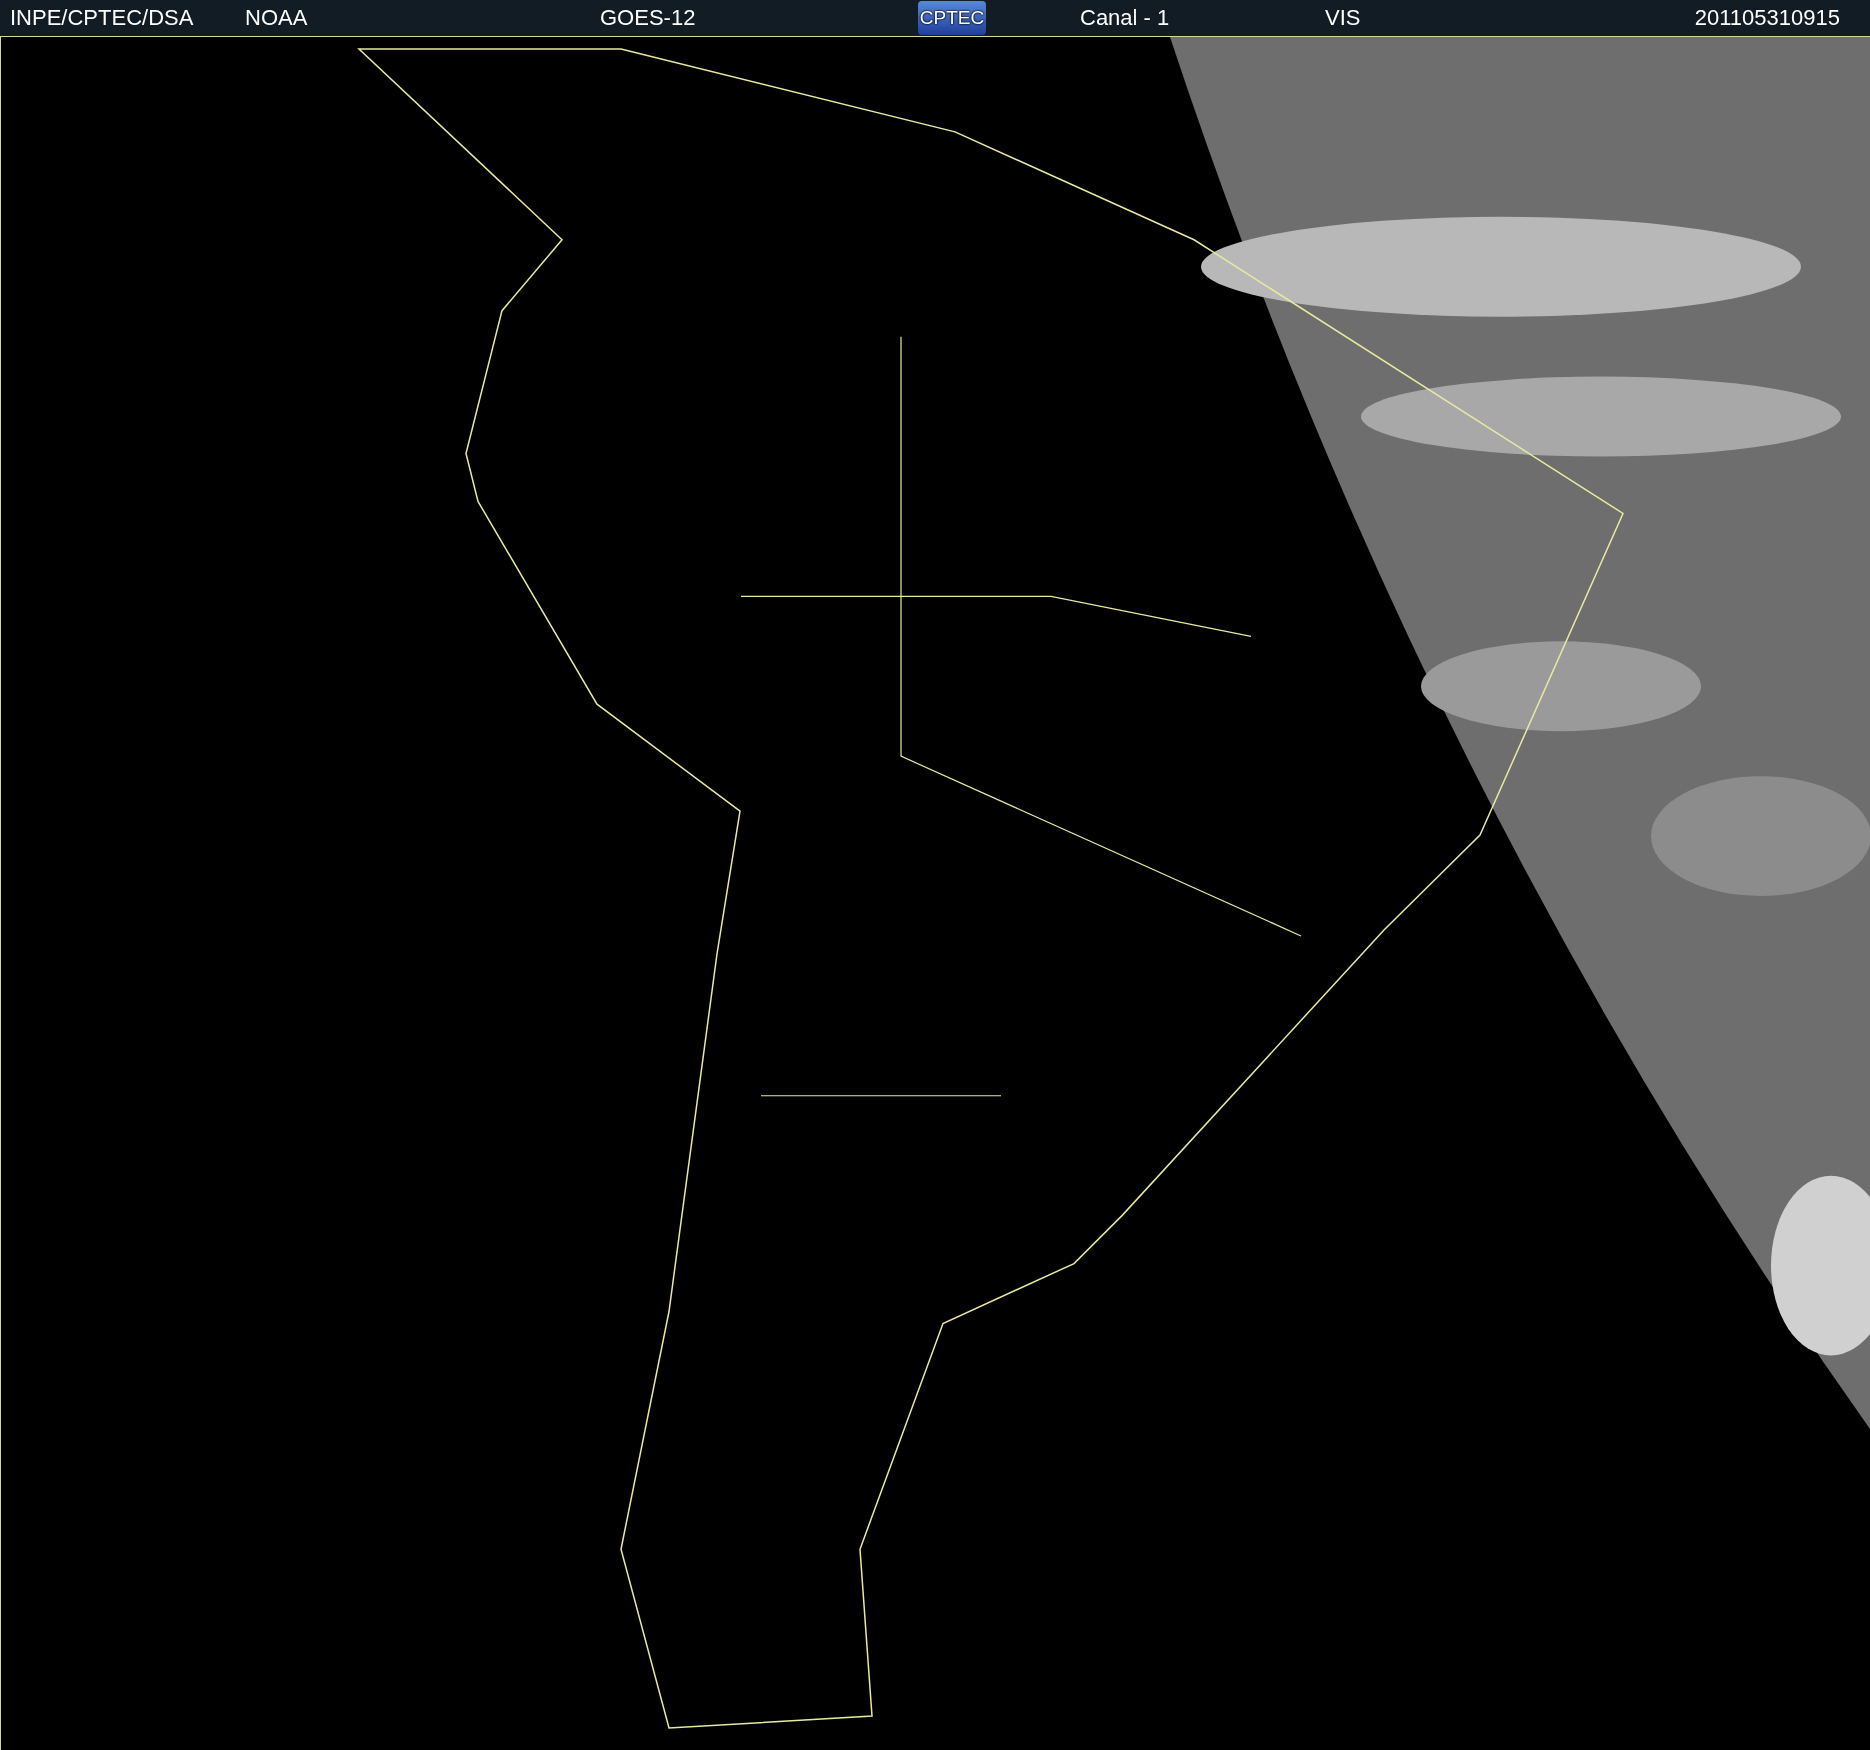 Image resolution: width=1870 pixels, height=1750 pixels. What do you see at coordinates (277, 18) in the screenshot?
I see `agency-label: NOAA` at bounding box center [277, 18].